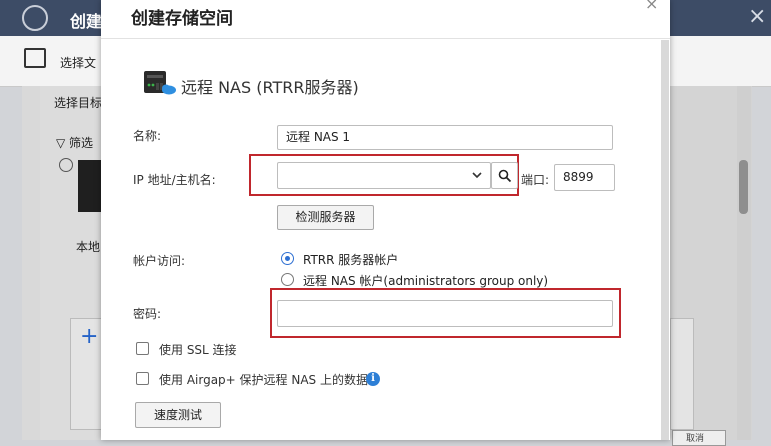 This screenshot has height=446, width=771. What do you see at coordinates (477, 175) in the screenshot?
I see `chevron-down-icon` at bounding box center [477, 175].